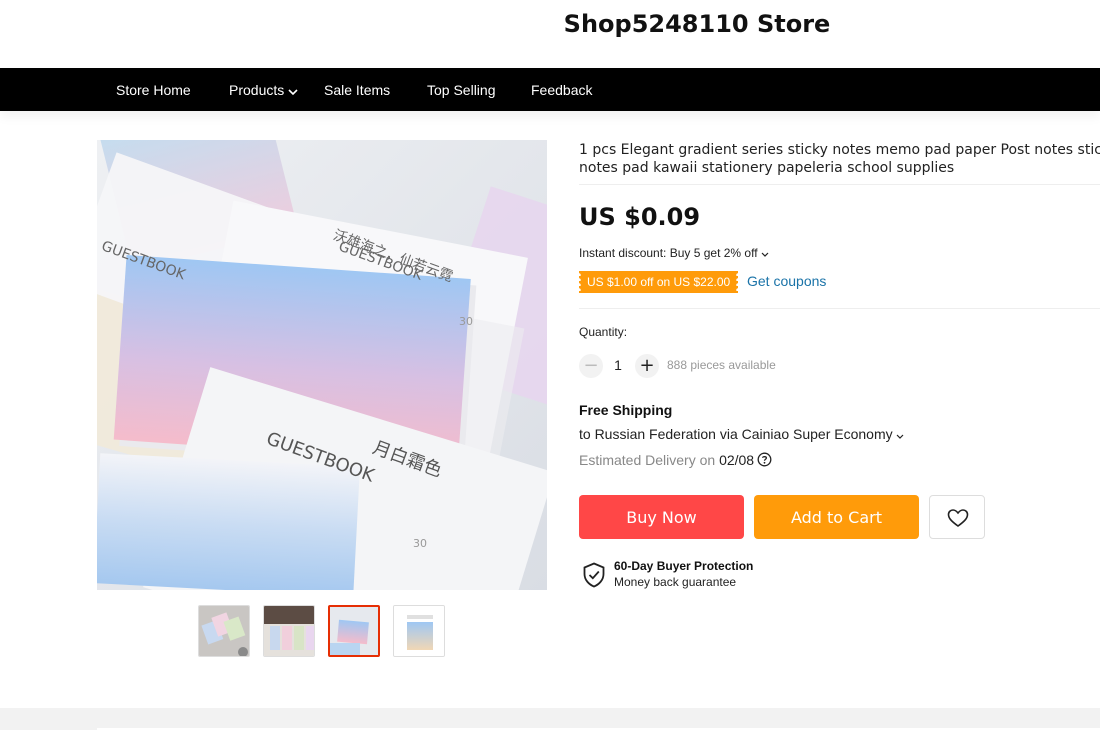  I want to click on nav-top-selling: Top Selling, so click(461, 89).